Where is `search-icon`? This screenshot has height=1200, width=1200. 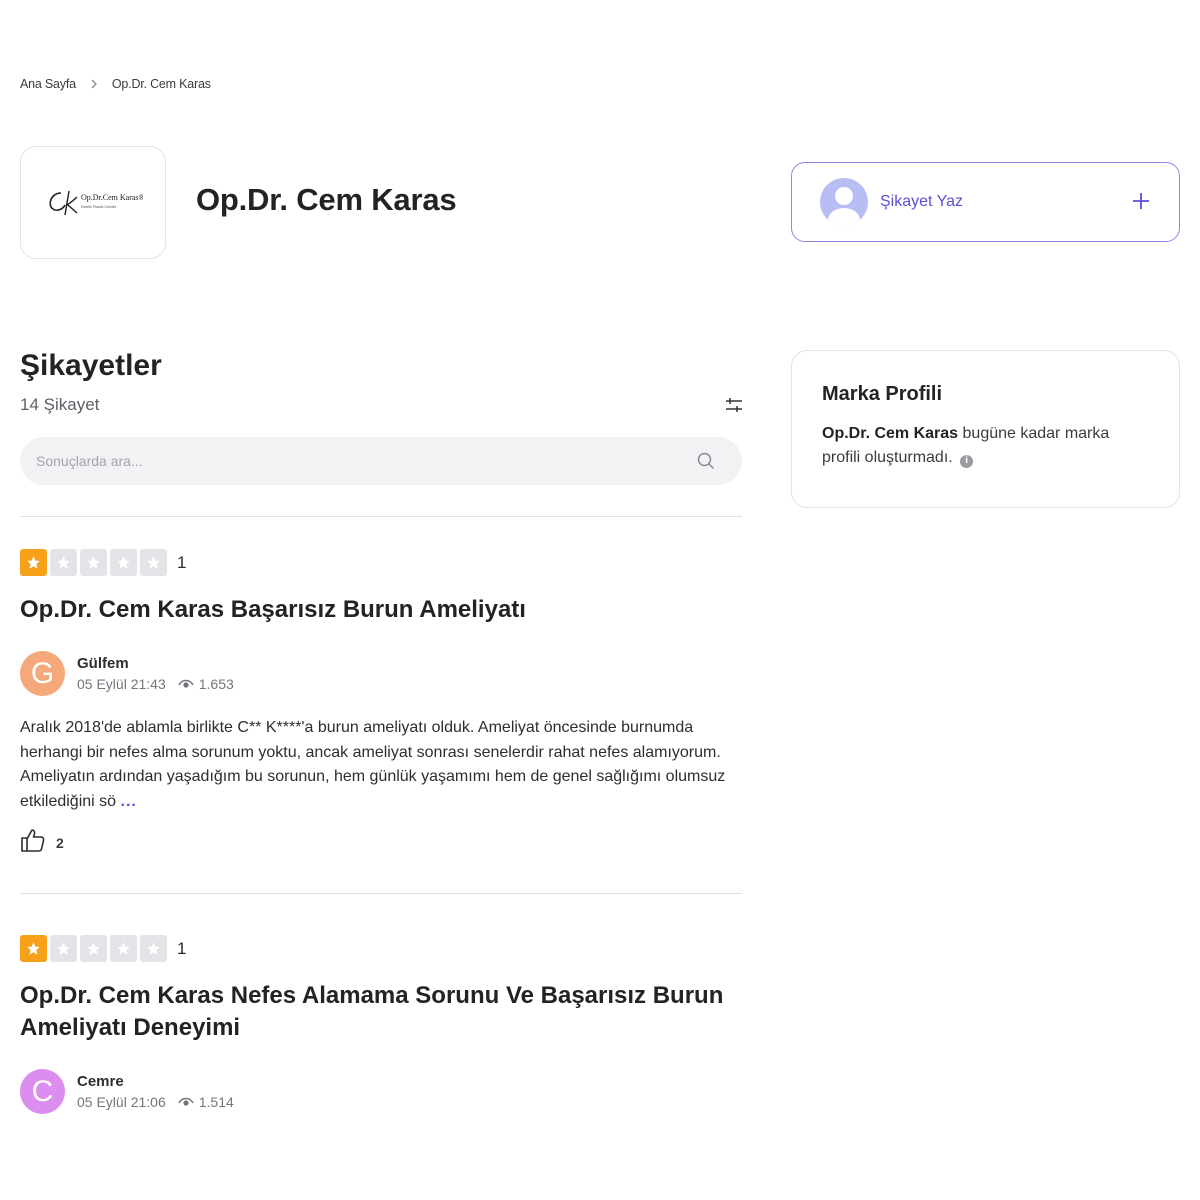
search-icon is located at coordinates (706, 461).